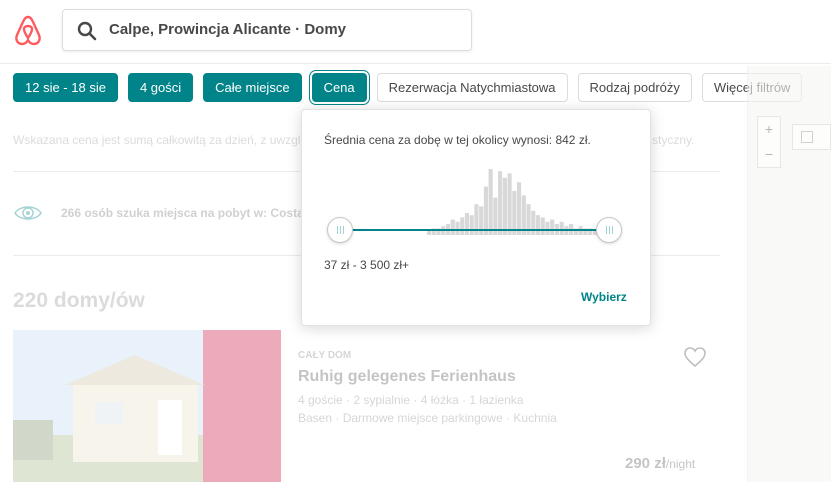 This screenshot has width=831, height=482. I want to click on trip-type-filter-button: Rodzaj podróży, so click(634, 87).